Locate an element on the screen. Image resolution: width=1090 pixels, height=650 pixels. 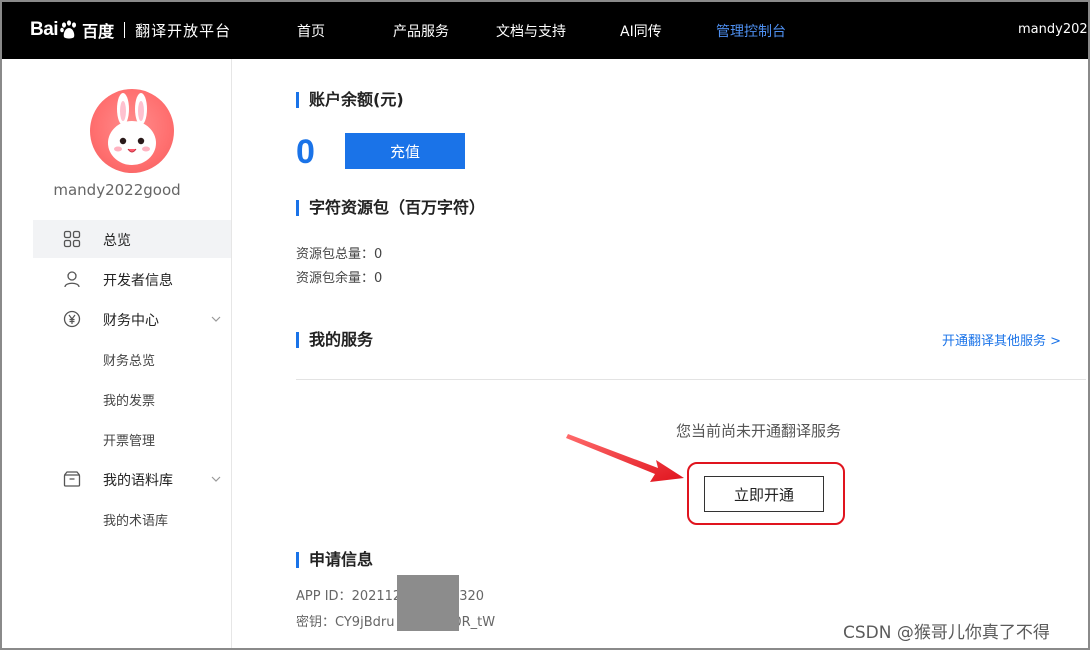
key-value-start: CY9jBdru is located at coordinates (365, 622).